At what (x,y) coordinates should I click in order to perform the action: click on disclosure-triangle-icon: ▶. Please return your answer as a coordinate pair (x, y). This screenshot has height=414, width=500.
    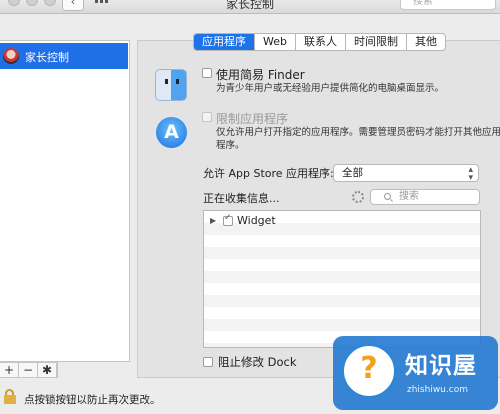
    Looking at the image, I should click on (213, 220).